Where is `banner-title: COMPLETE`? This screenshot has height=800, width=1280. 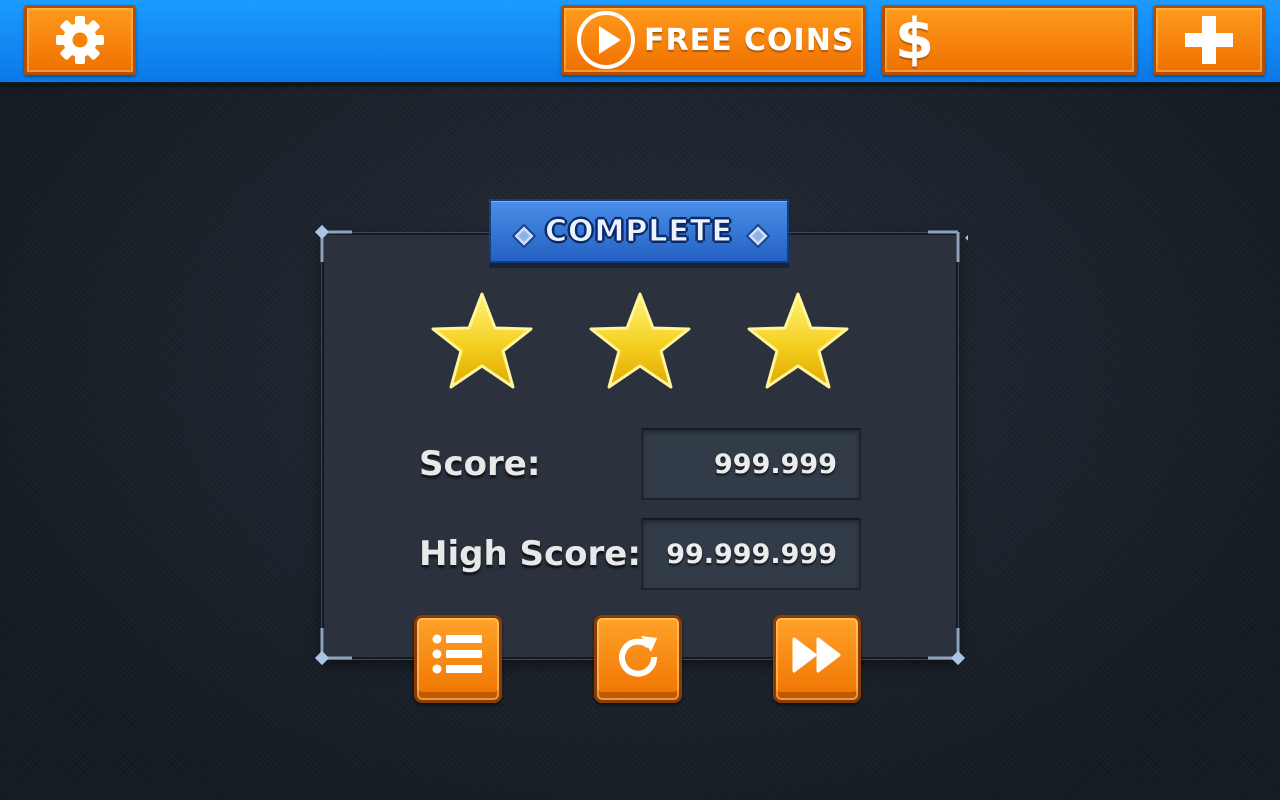
banner-title: COMPLETE is located at coordinates (639, 231).